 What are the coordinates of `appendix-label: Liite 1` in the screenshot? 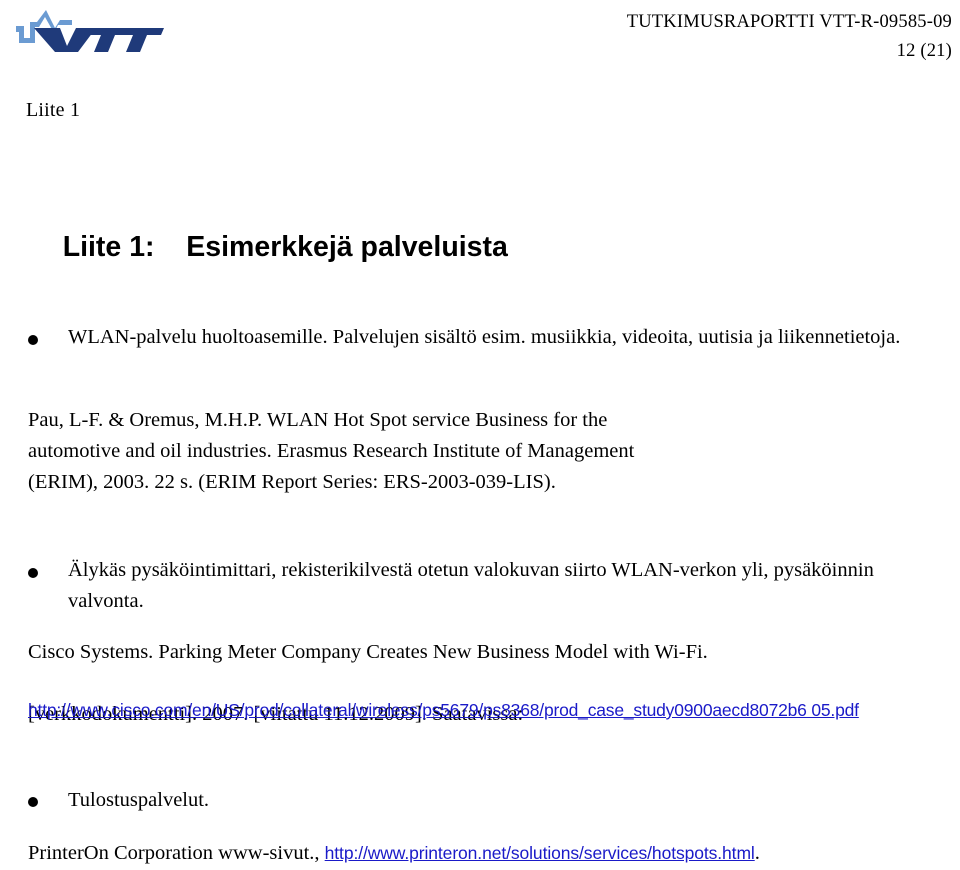 It's located at (53, 110).